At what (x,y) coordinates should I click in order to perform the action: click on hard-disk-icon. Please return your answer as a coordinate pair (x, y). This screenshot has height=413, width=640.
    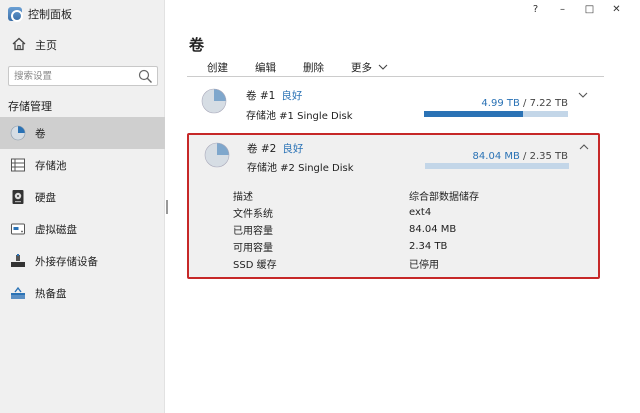
    Looking at the image, I should click on (18, 197).